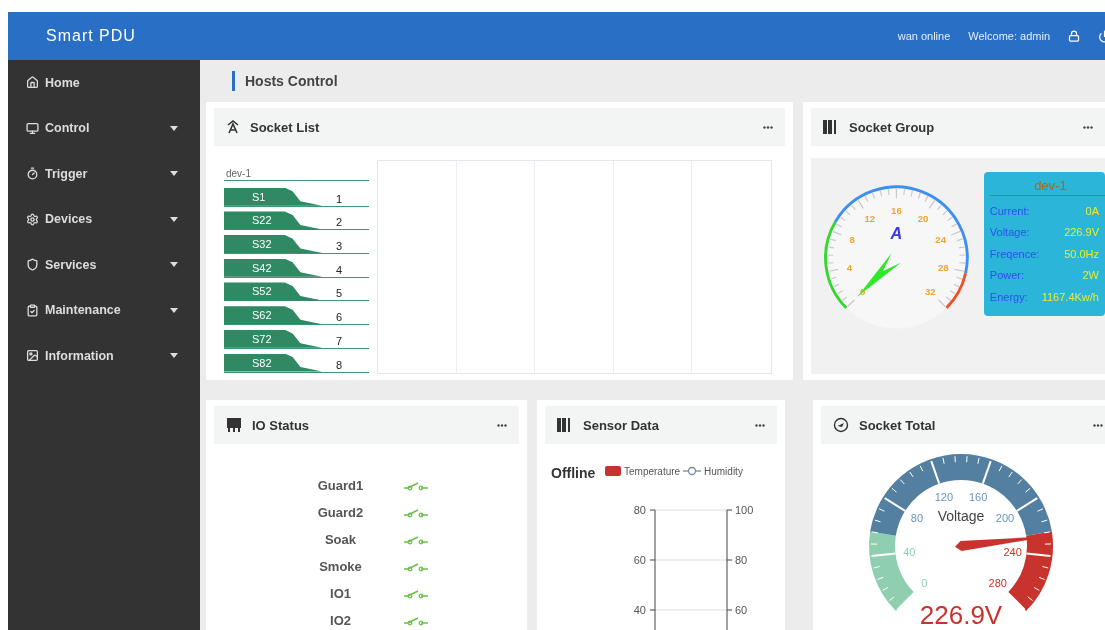 Image resolution: width=1105 pixels, height=630 pixels. What do you see at coordinates (909, 551) in the screenshot?
I see `gauge-label: 40` at bounding box center [909, 551].